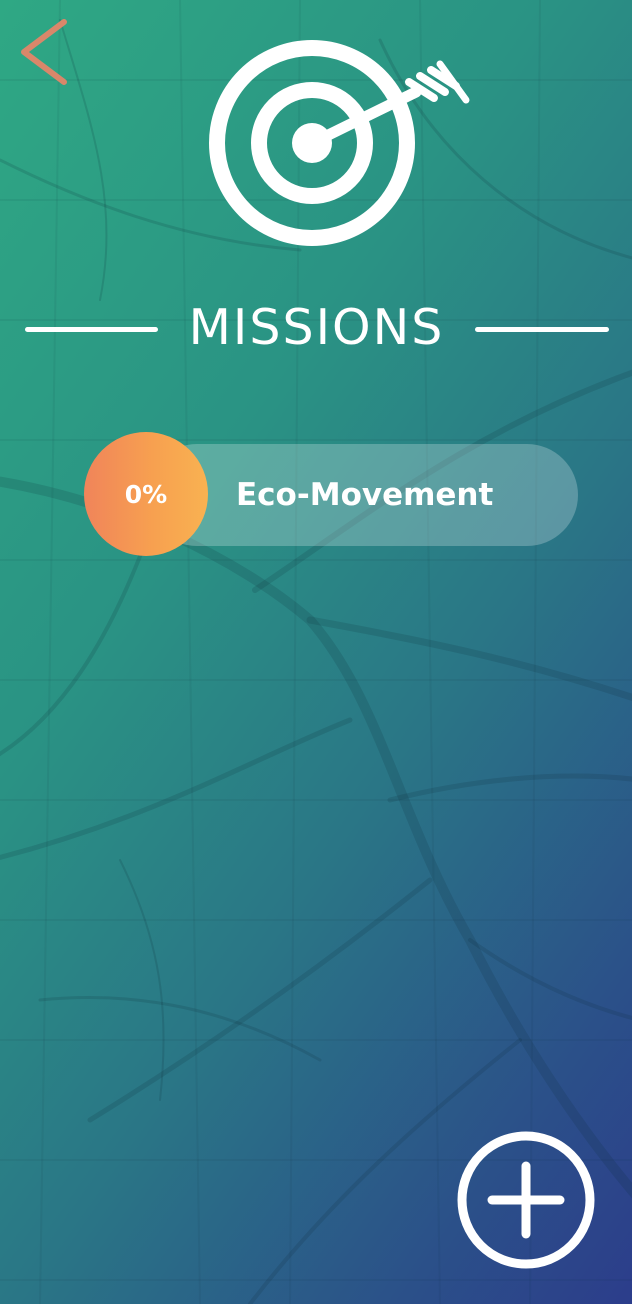 The image size is (632, 1304). I want to click on chevron-left-icon, so click(44, 52).